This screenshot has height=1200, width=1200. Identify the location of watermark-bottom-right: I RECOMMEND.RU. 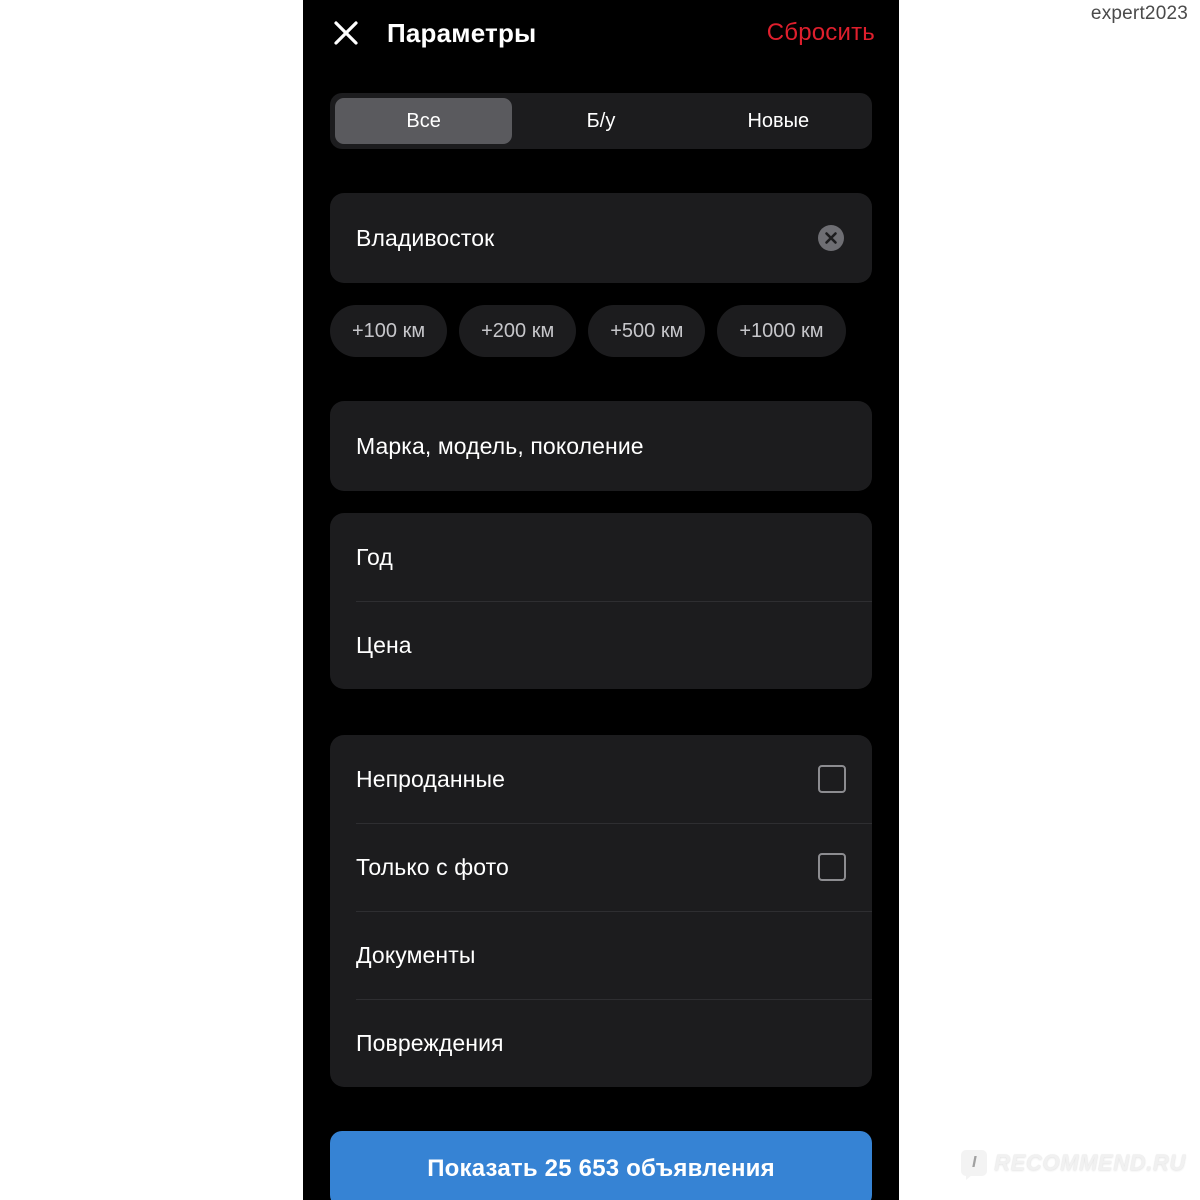
(1073, 1165).